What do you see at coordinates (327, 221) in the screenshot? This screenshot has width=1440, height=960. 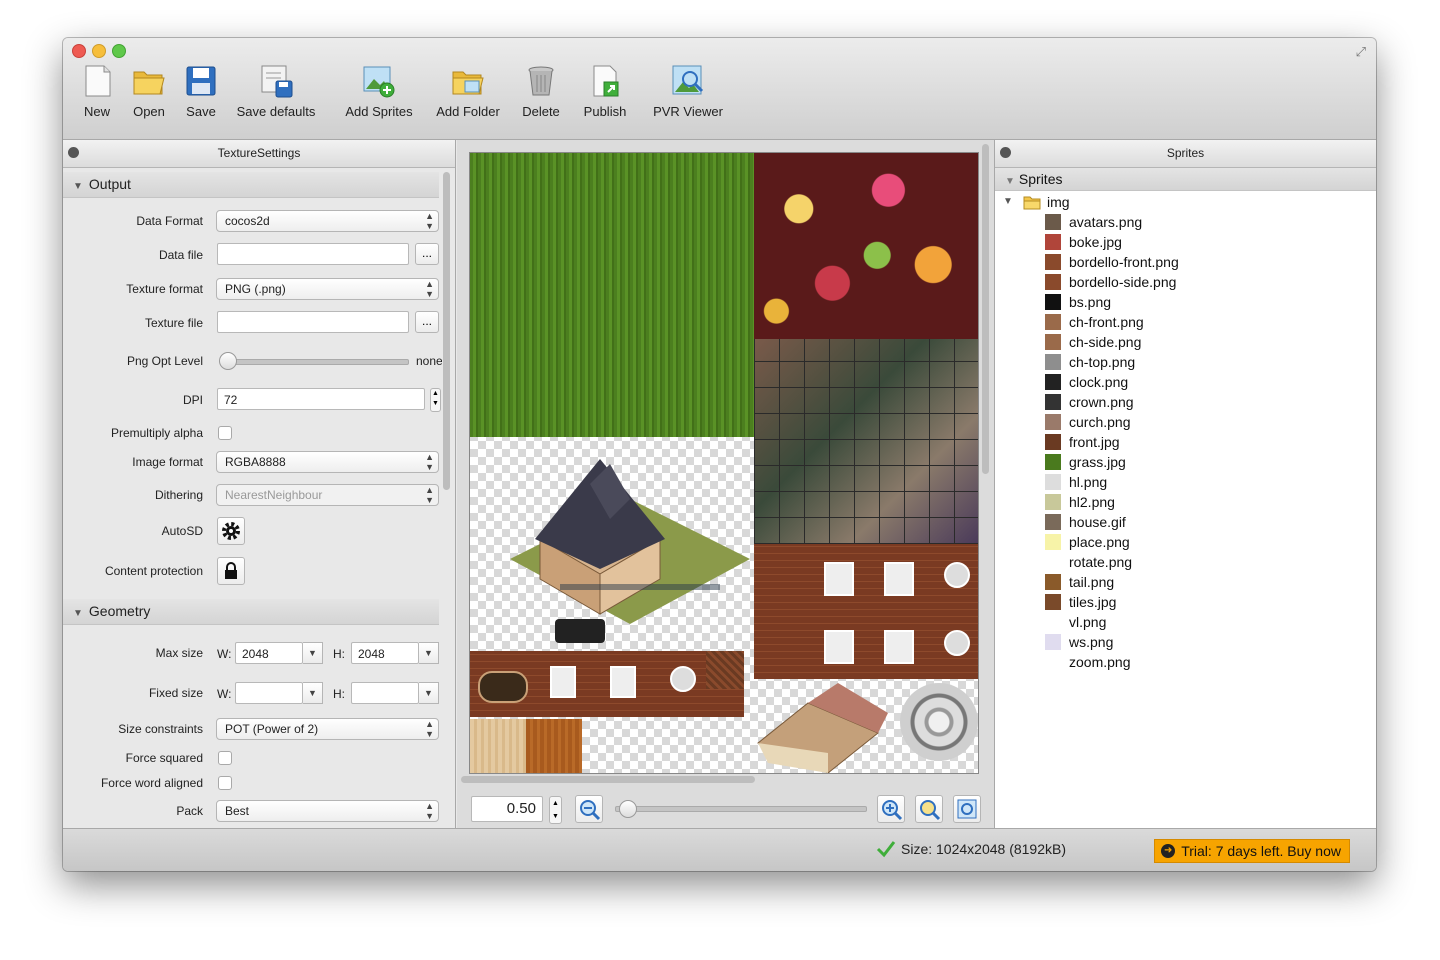 I see `data-format-select: cocos2d ▲ ▼` at bounding box center [327, 221].